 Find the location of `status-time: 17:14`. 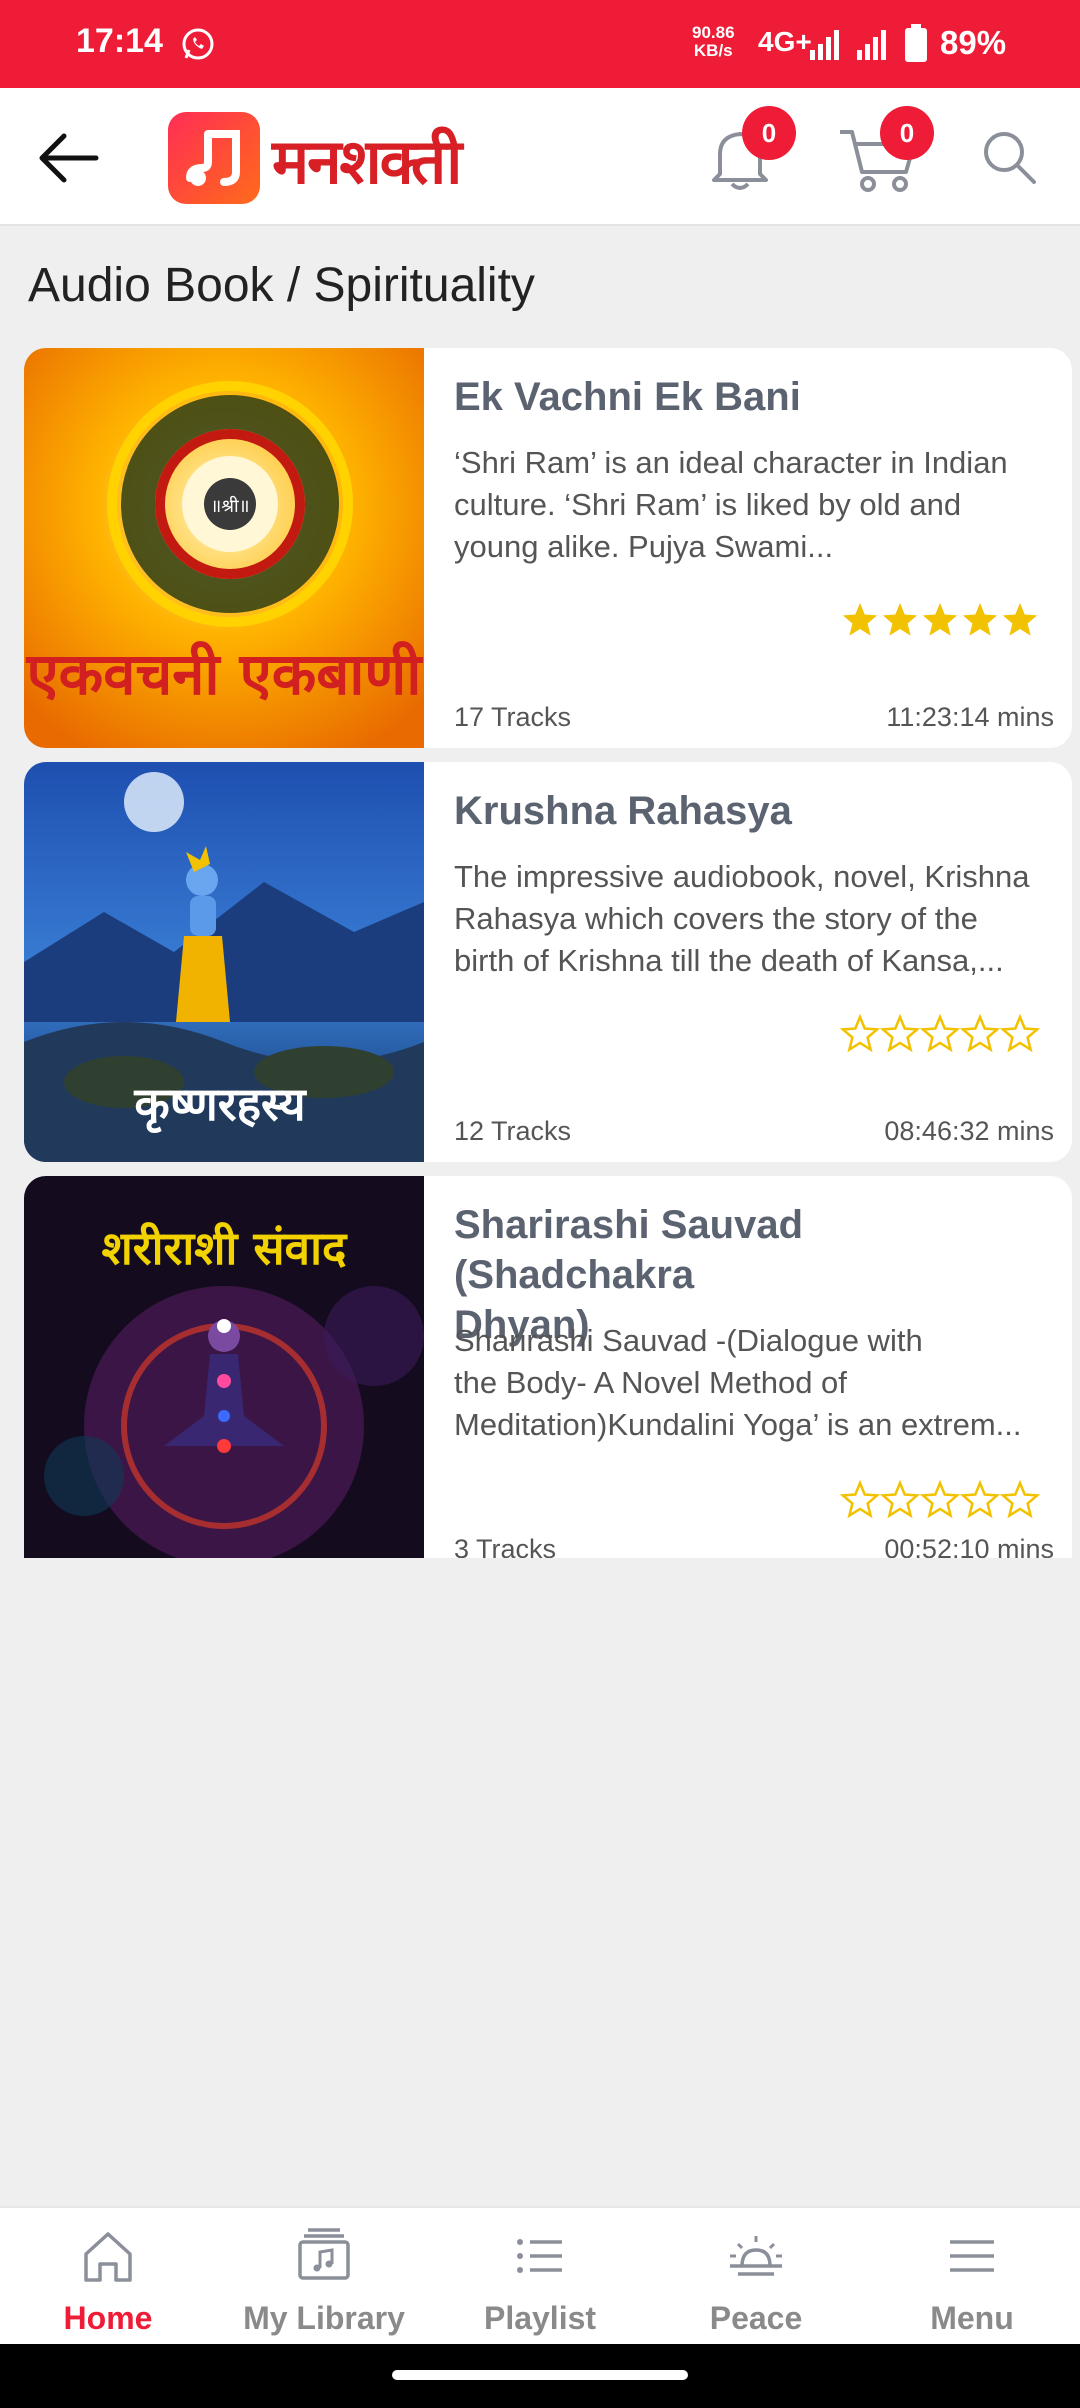

status-time: 17:14 is located at coordinates (119, 41).